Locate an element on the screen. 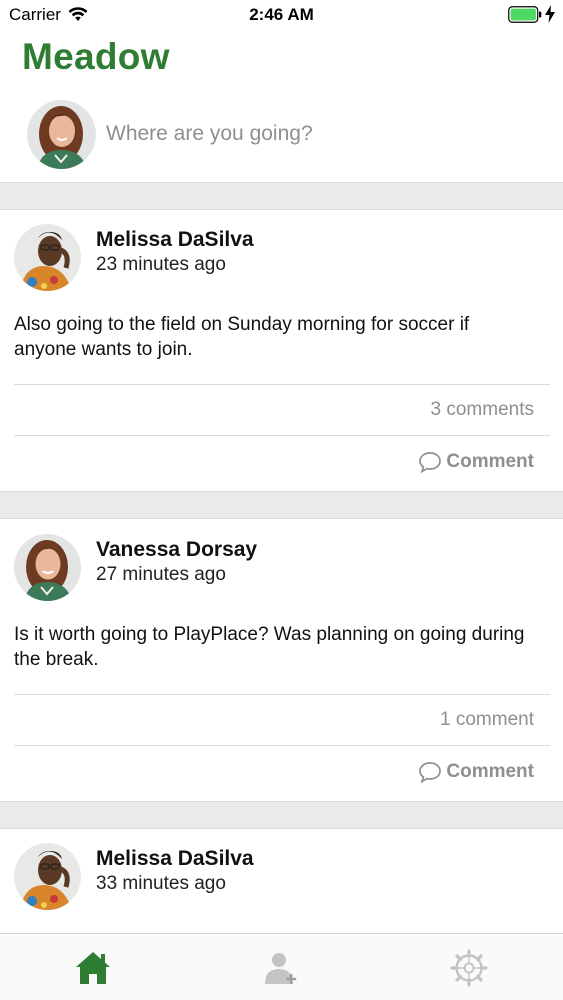 The width and height of the screenshot is (563, 1000). post-timestamp: 23 minutes ago is located at coordinates (161, 264).